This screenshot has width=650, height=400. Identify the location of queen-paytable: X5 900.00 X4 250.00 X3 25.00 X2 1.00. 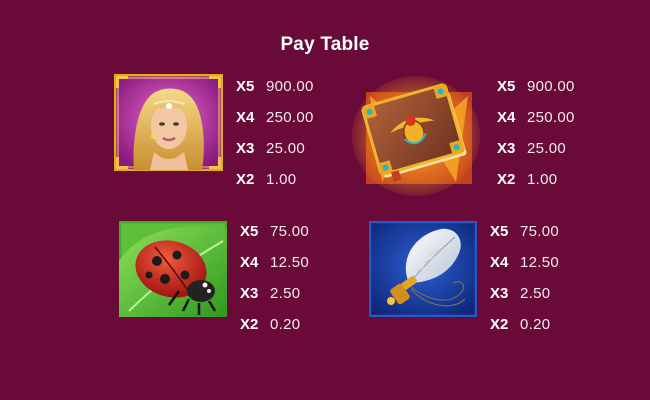
(275, 133).